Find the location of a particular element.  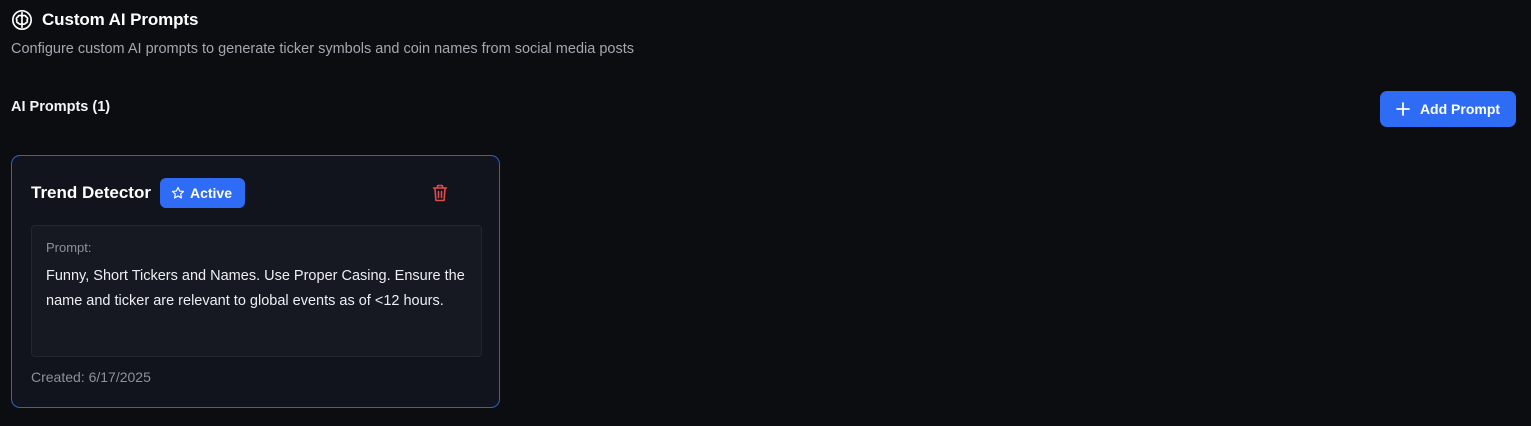

prompts-count-heading: AI Prompts (1) is located at coordinates (61, 107).